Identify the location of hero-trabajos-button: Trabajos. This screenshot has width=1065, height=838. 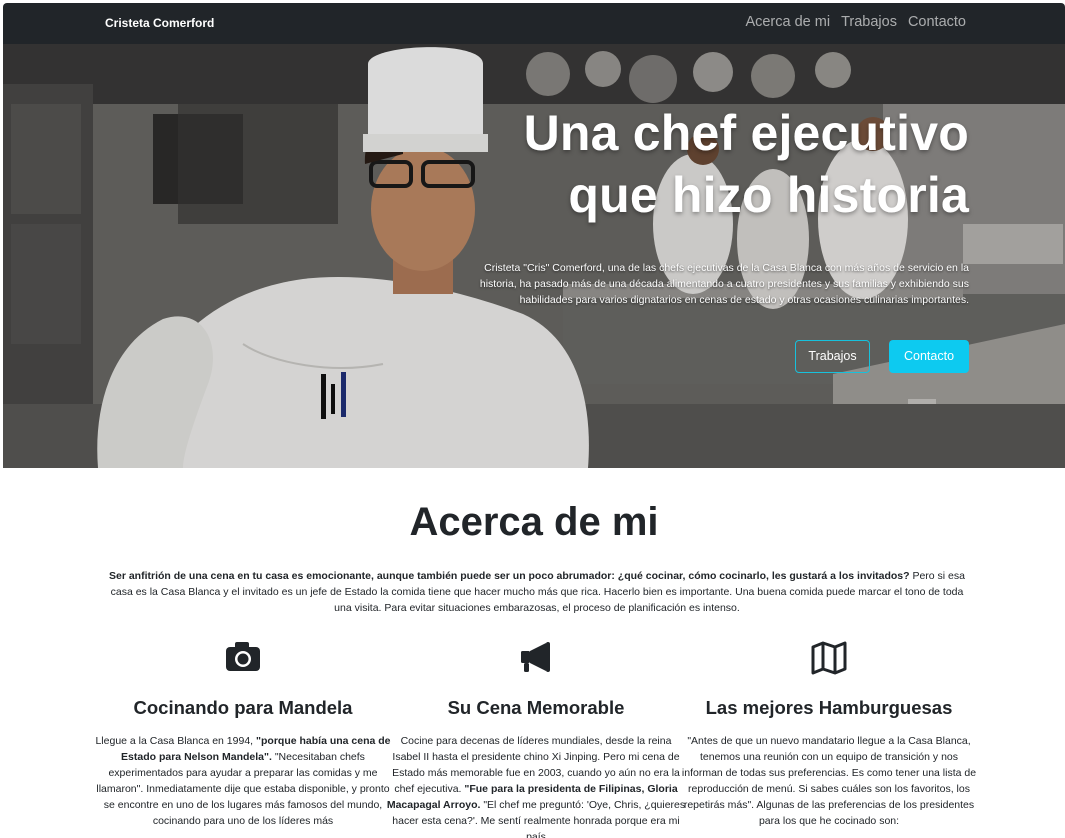
(832, 356).